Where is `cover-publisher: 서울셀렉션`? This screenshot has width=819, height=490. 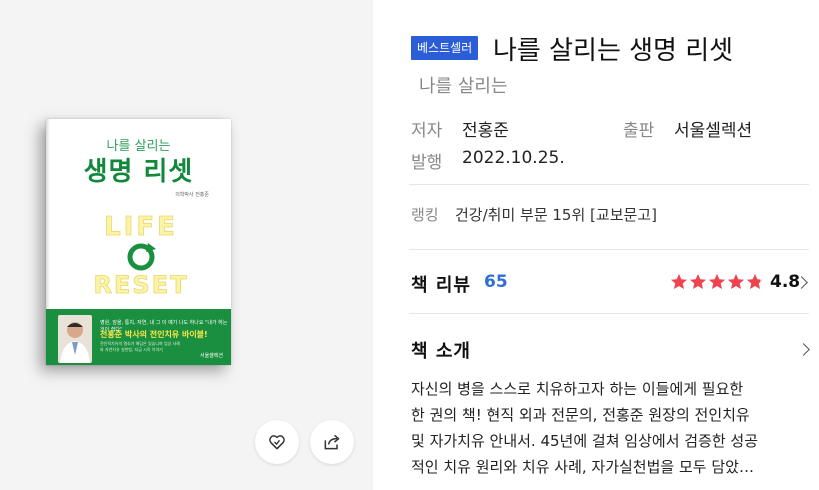 cover-publisher: 서울셀렉션 is located at coordinates (211, 356).